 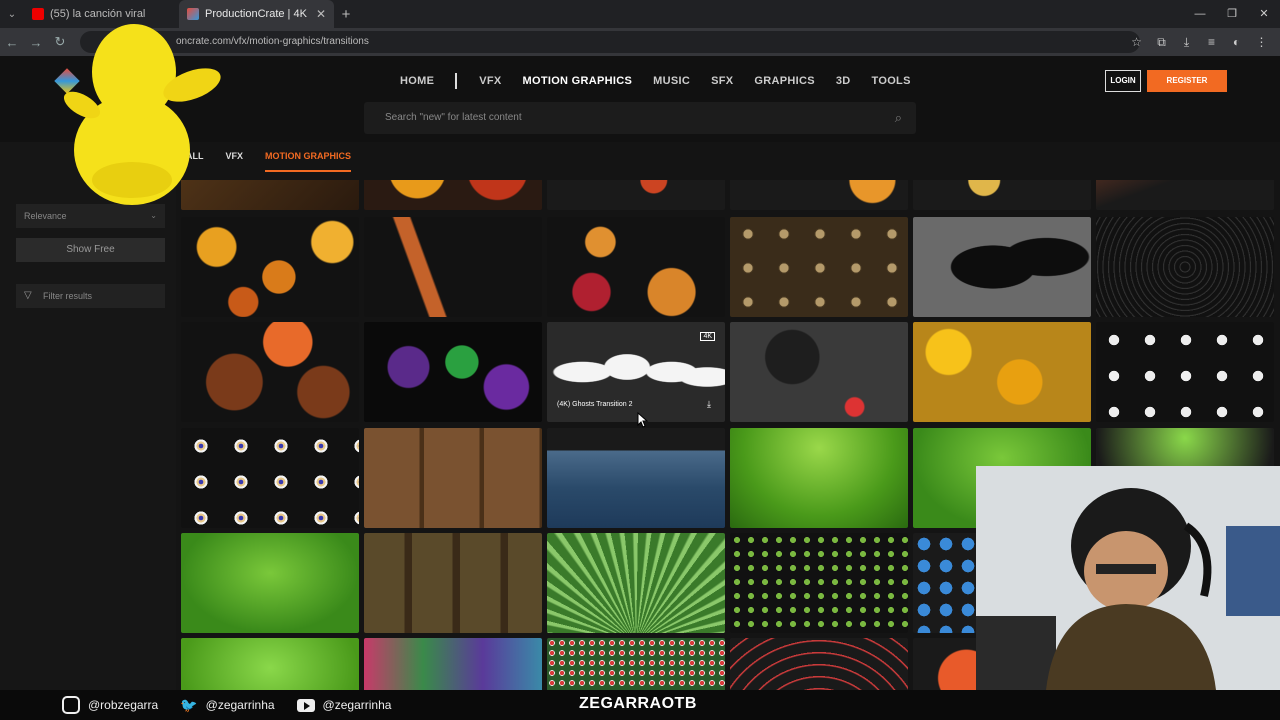 I want to click on instagram-icon, so click(x=71, y=705).